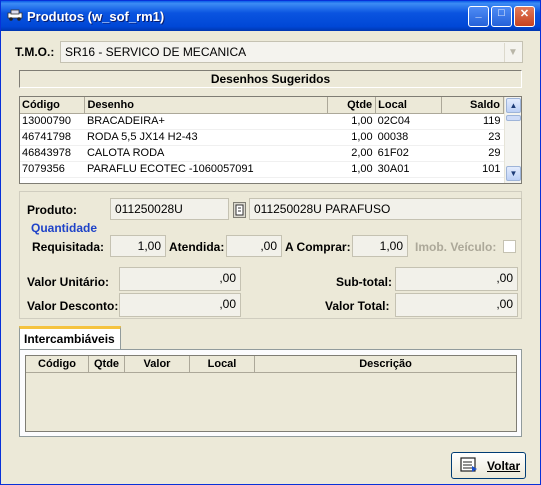 This screenshot has height=485, width=541. What do you see at coordinates (351, 153) in the screenshot?
I see `cell-qtde: 2,00` at bounding box center [351, 153].